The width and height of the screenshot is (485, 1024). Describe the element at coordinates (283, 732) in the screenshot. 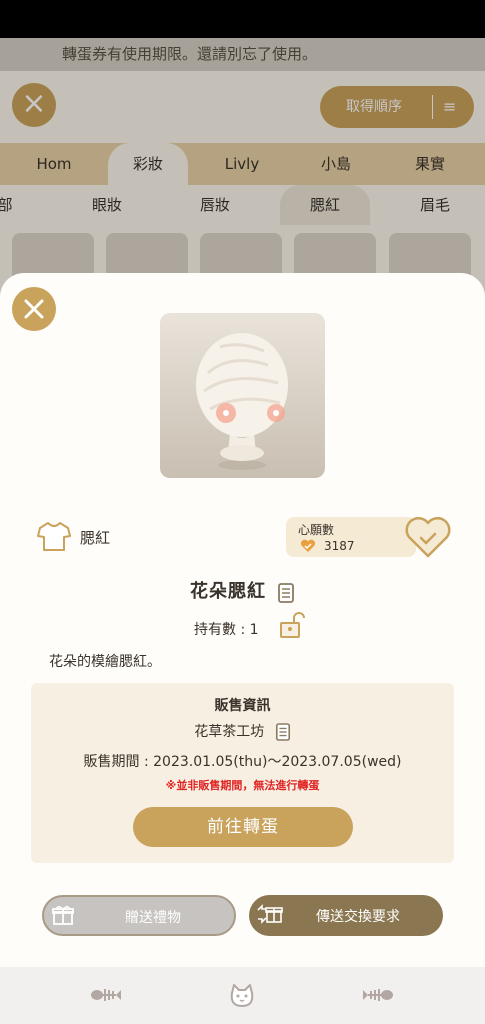

I see `shop-document-icon` at that location.